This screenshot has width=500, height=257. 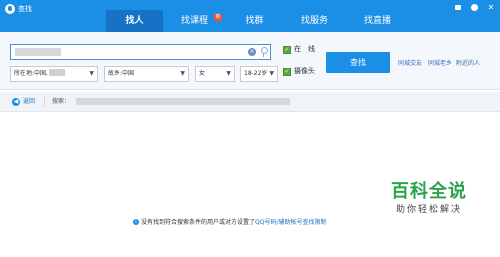 What do you see at coordinates (491, 8) in the screenshot?
I see `close-icon: ✕` at bounding box center [491, 8].